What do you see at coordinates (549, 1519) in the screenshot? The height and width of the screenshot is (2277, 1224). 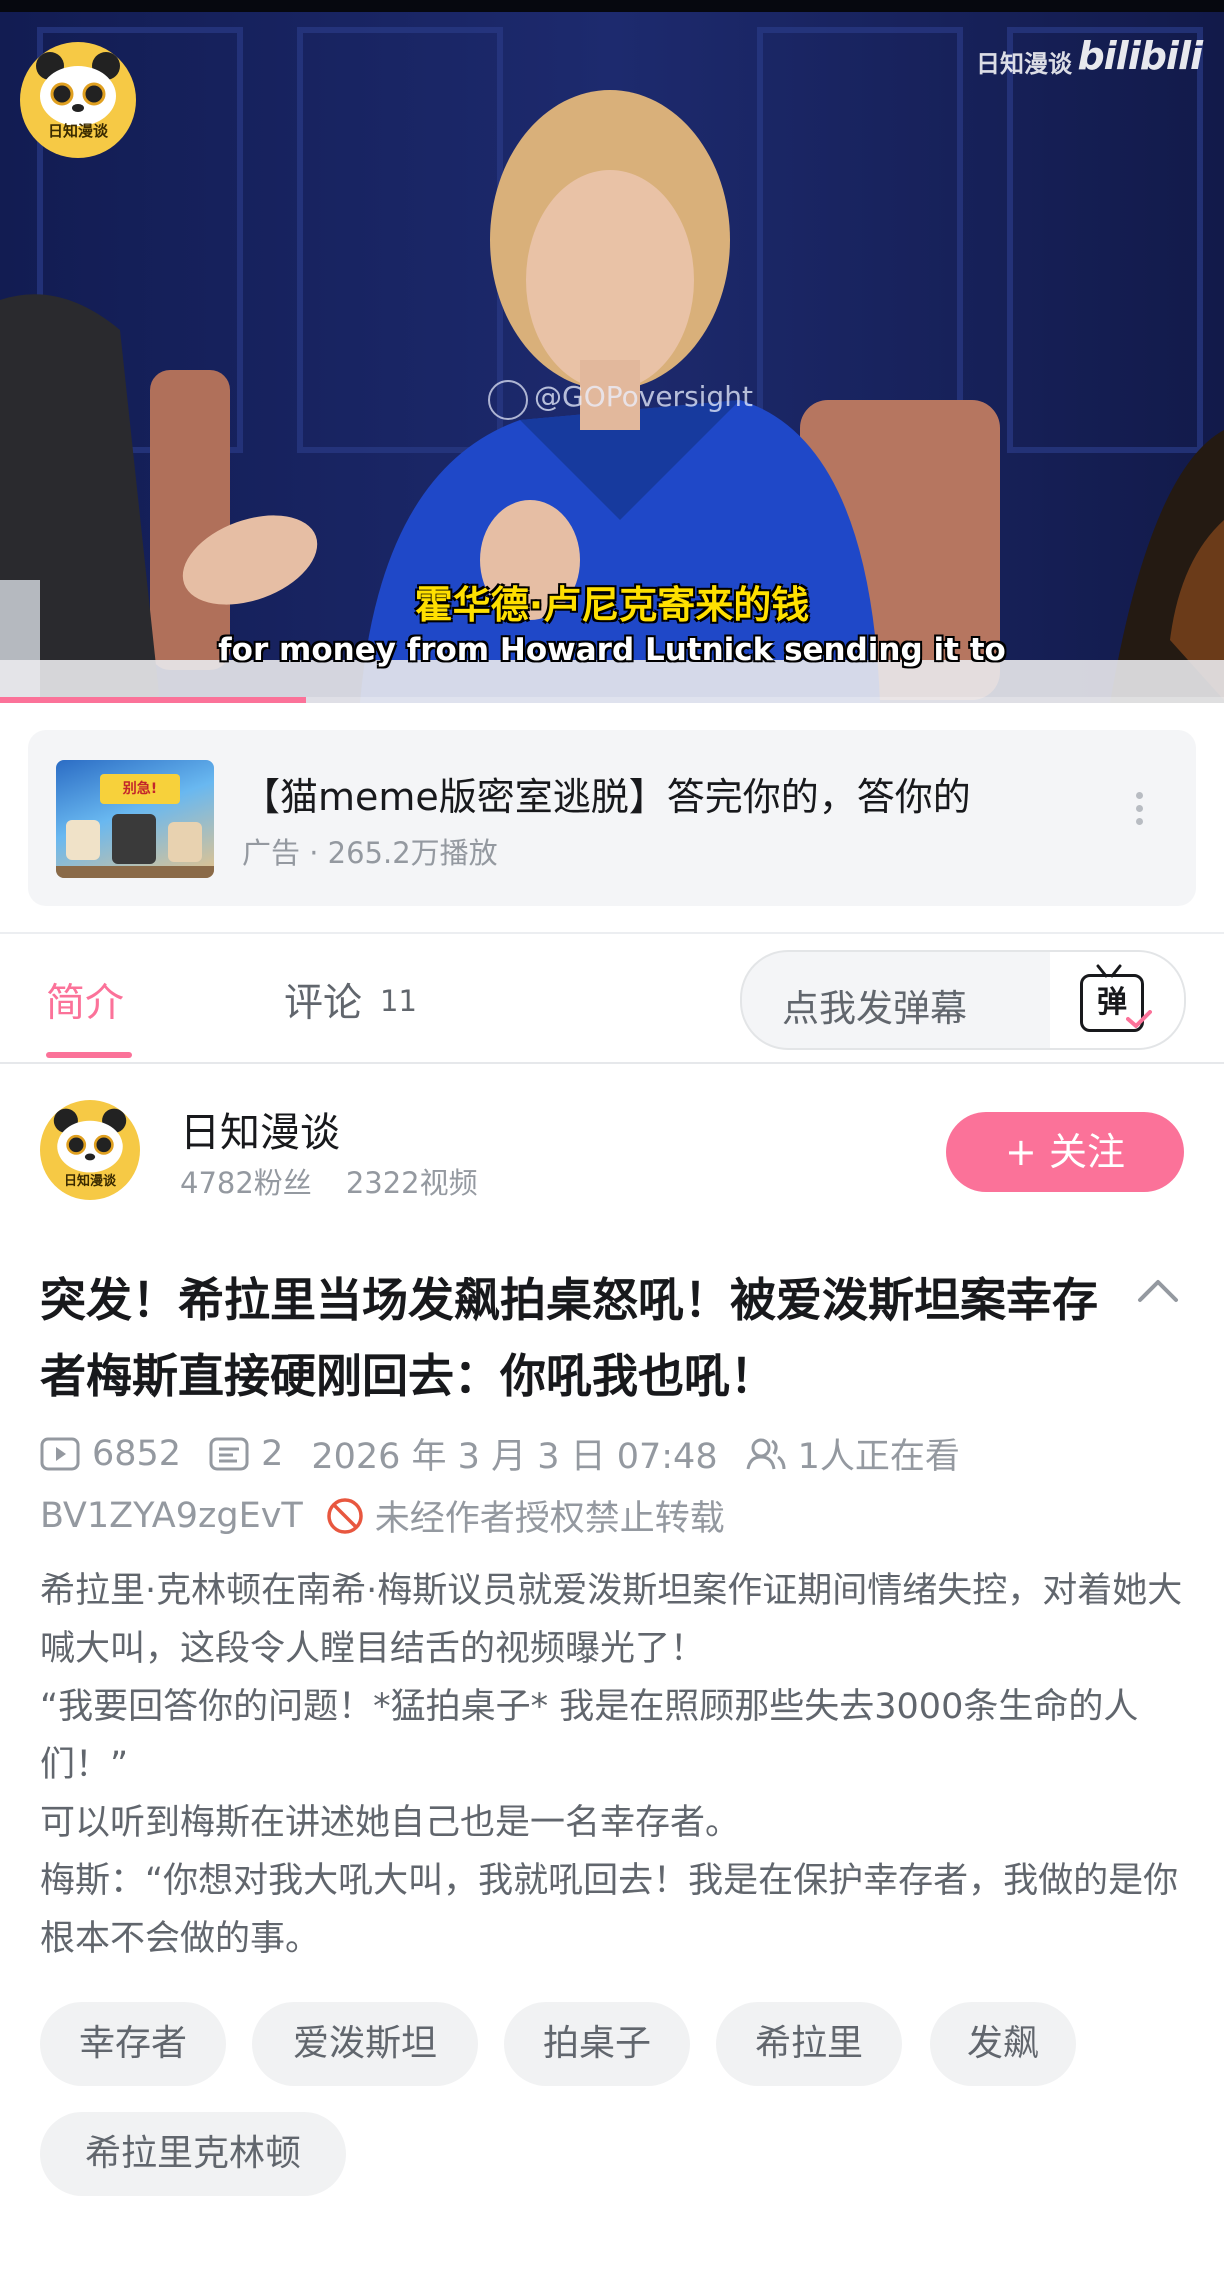 I see `copyright-notice: 未经作者授权禁止转载` at bounding box center [549, 1519].